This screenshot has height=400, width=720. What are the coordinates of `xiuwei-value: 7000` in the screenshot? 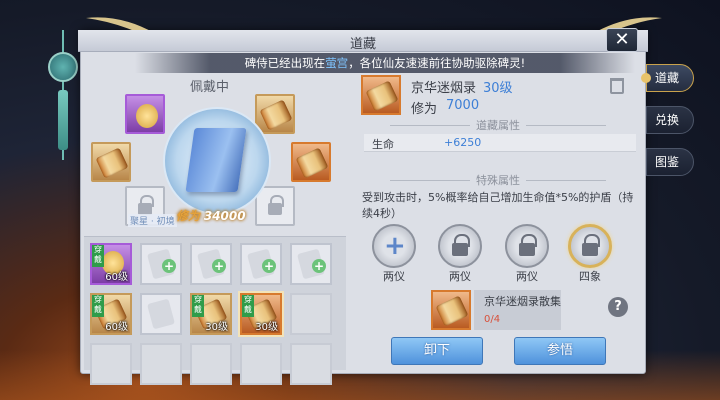 It's located at (463, 105).